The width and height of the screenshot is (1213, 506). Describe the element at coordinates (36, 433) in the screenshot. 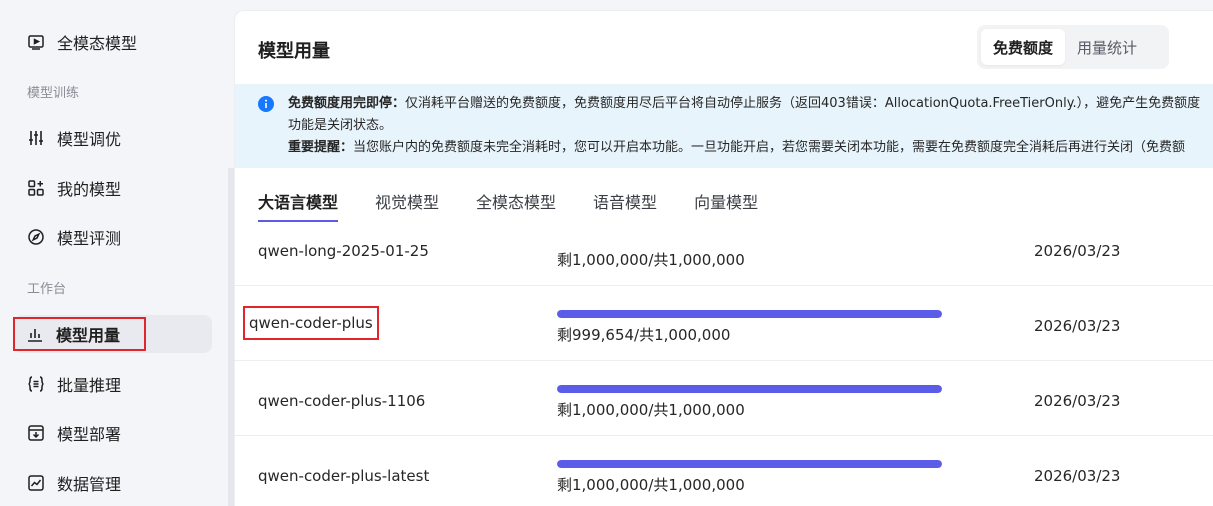

I see `download-box-icon` at that location.